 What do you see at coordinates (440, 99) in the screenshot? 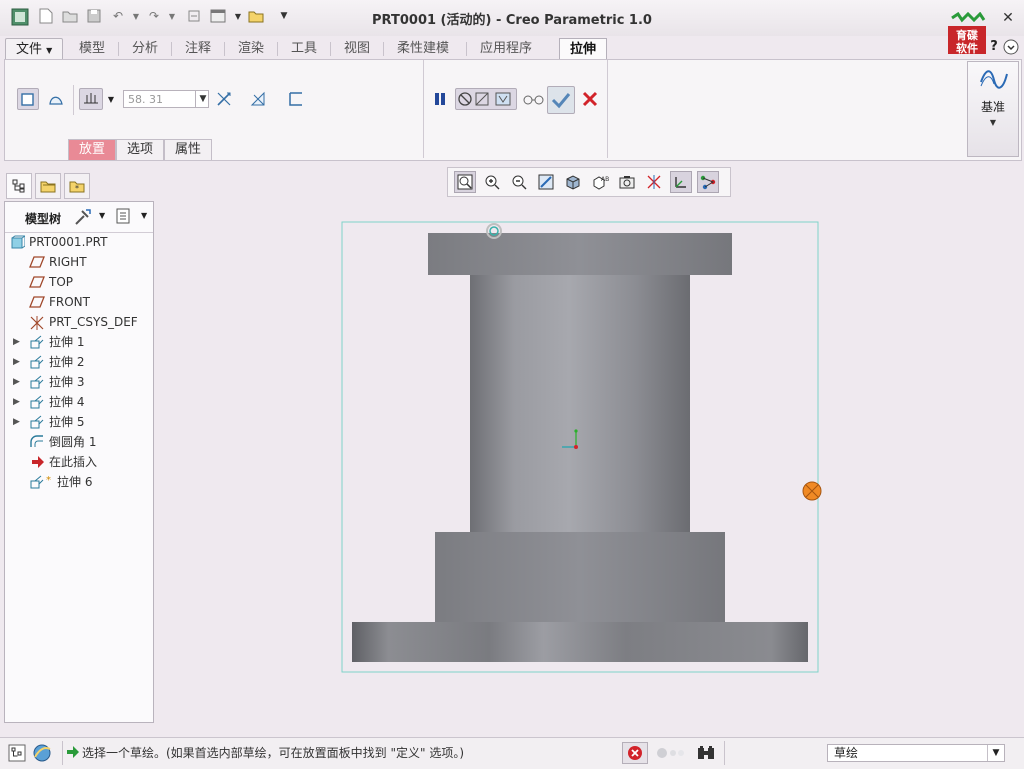
I see `pause-icon` at bounding box center [440, 99].